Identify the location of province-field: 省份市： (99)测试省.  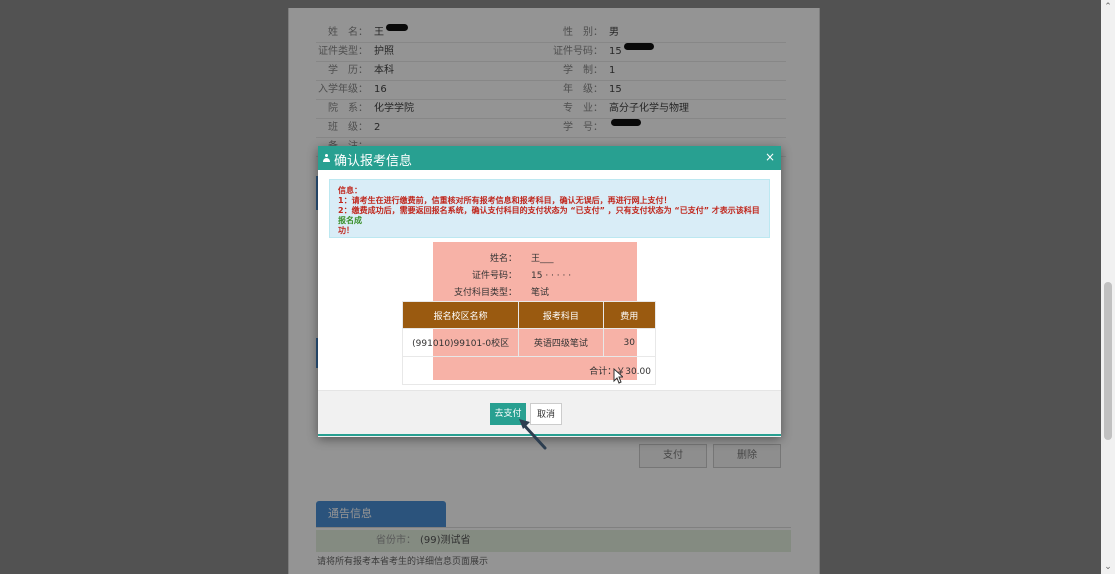
(553, 541).